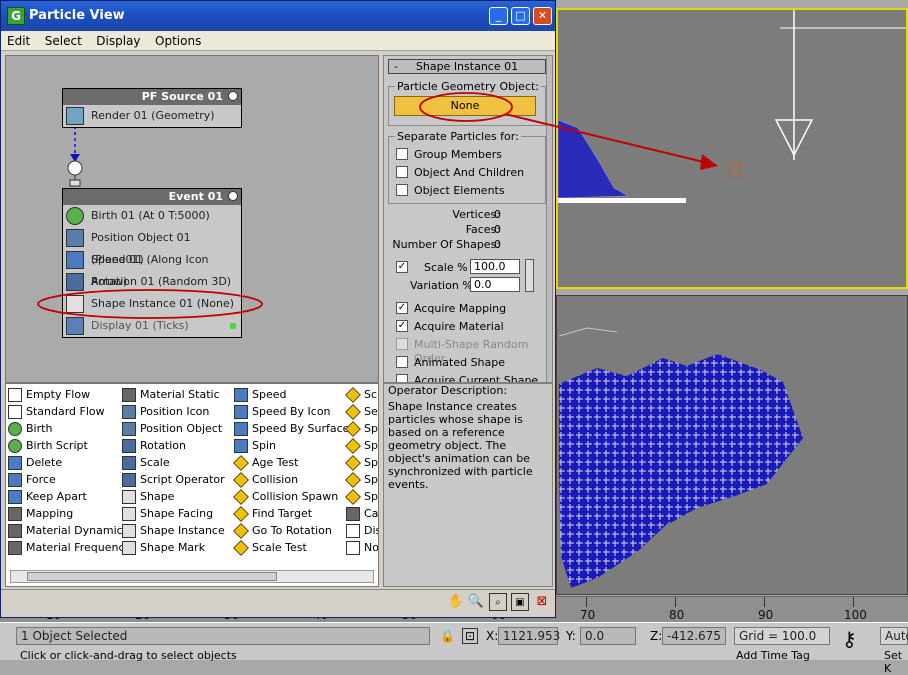 The width and height of the screenshot is (908, 675). I want to click on depot-item-position-icon: Position Icon, so click(173, 411).